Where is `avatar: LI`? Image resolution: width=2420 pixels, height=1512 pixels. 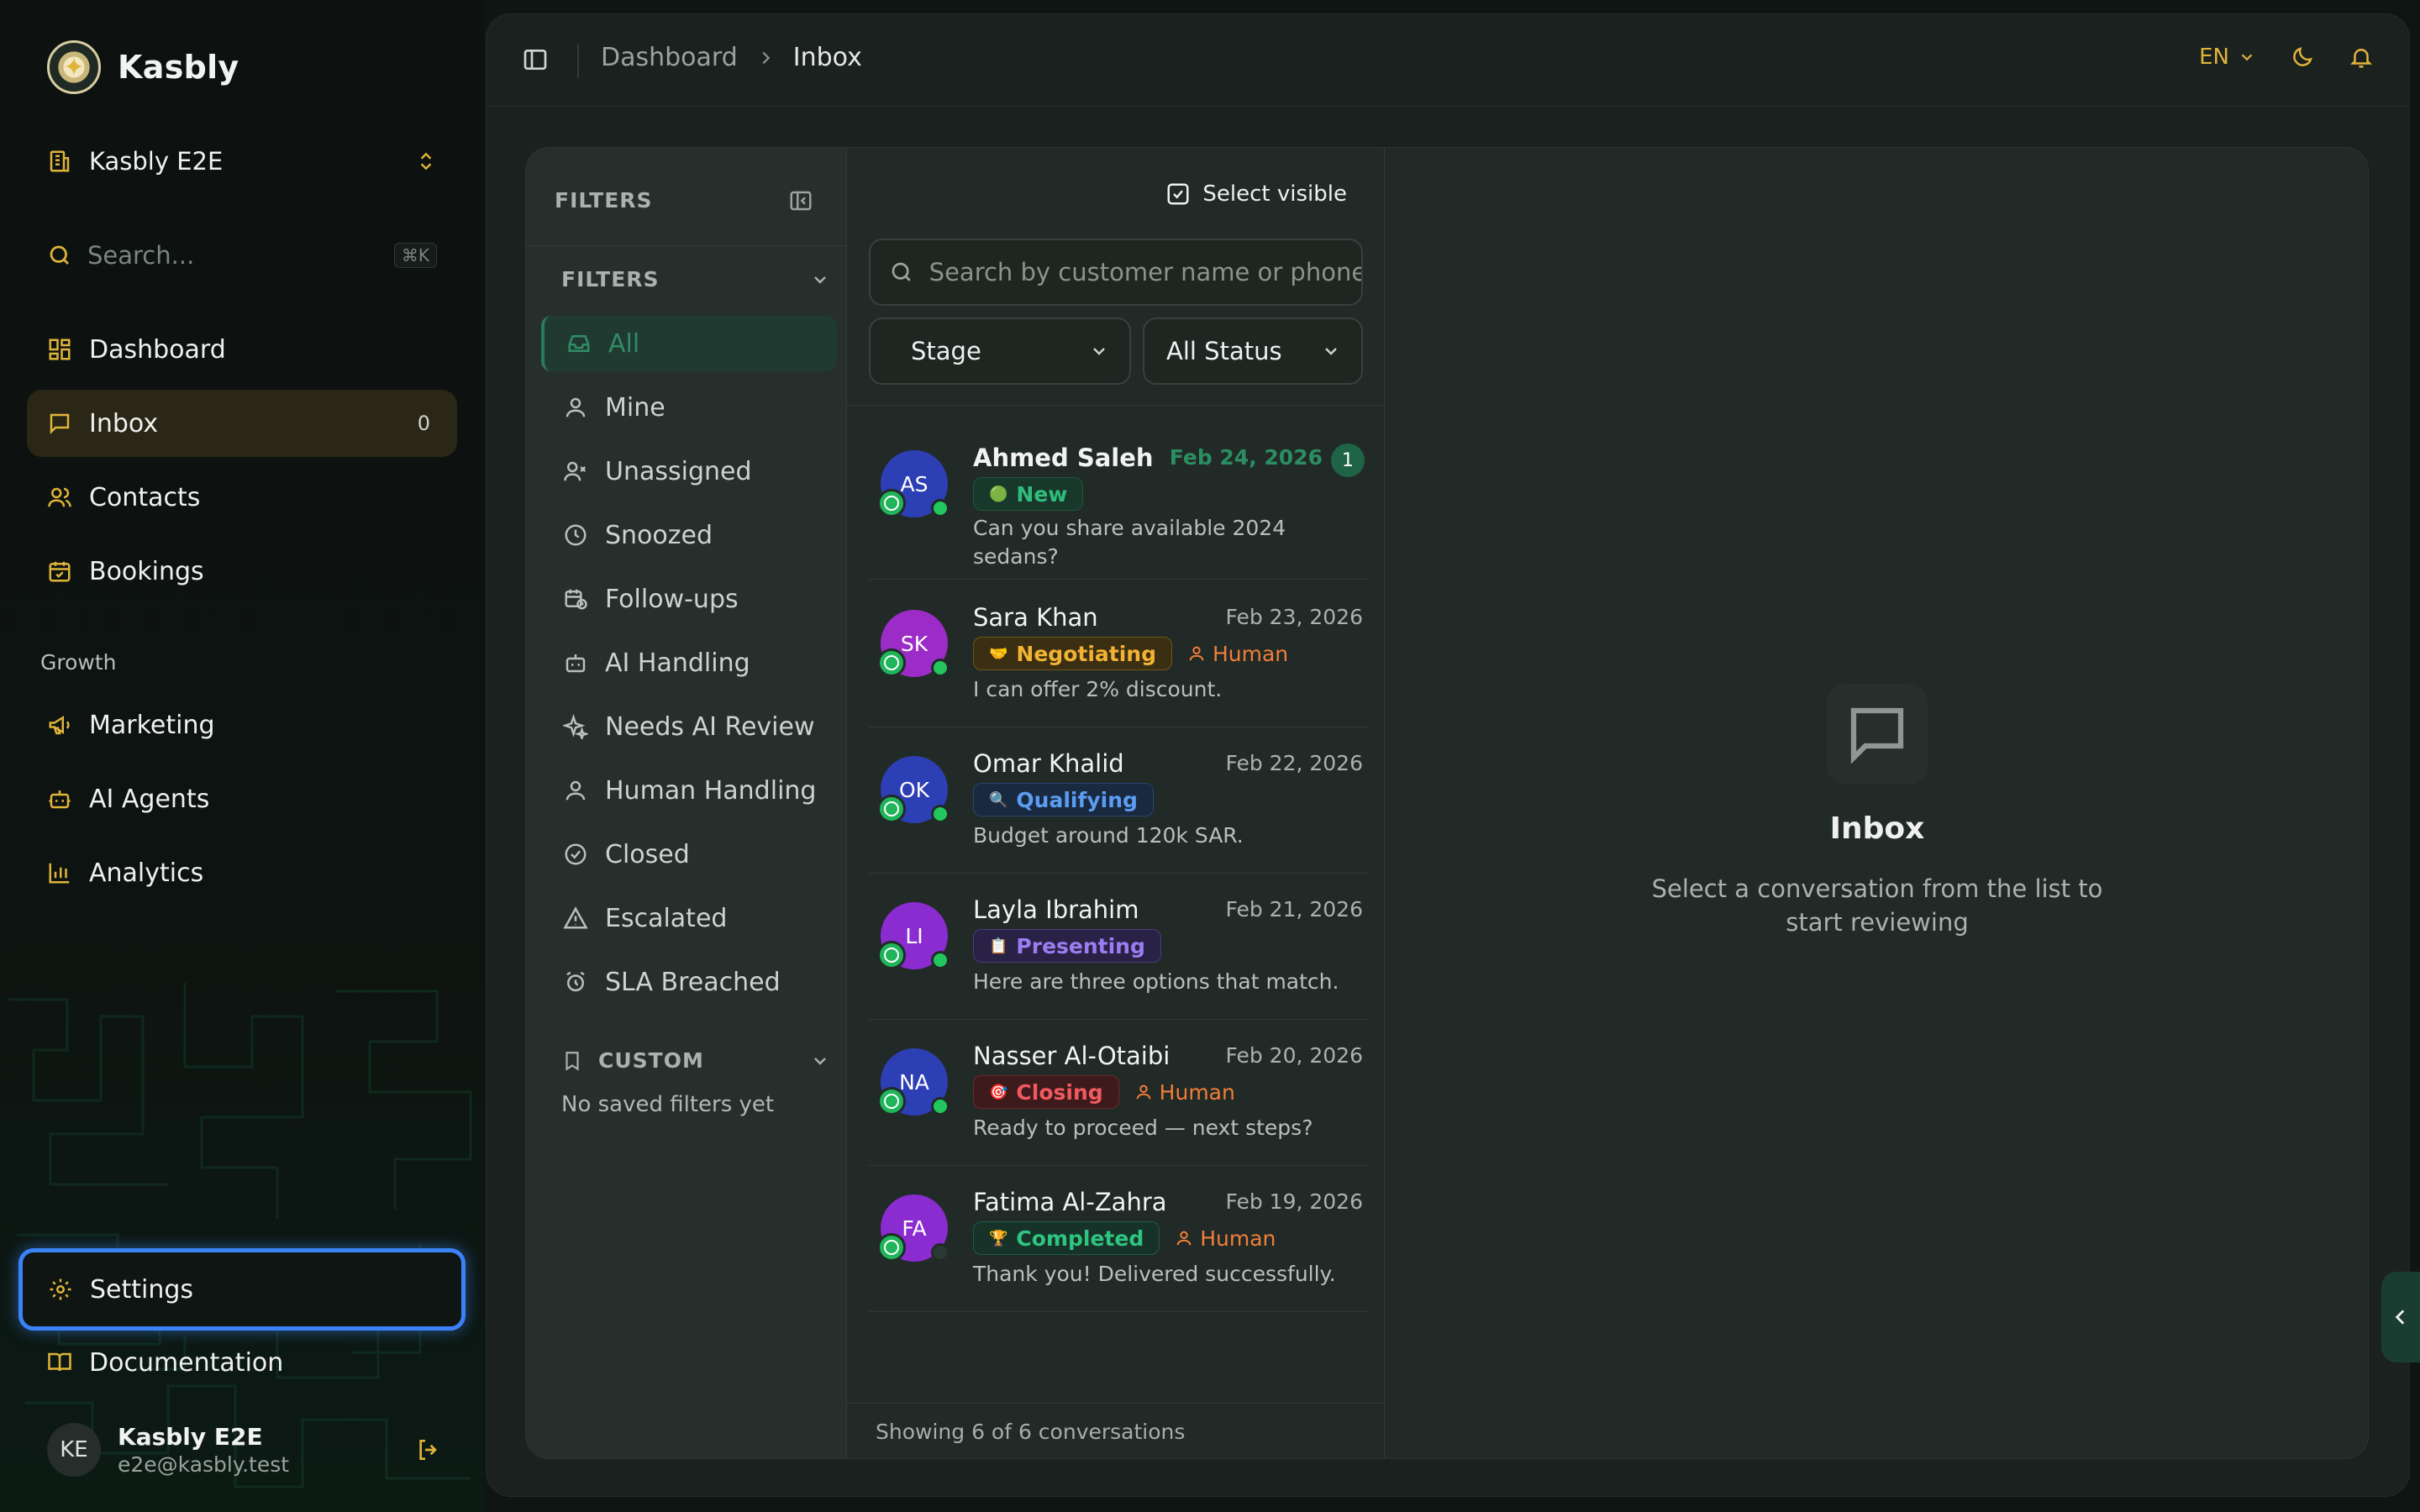 avatar: LI is located at coordinates (913, 935).